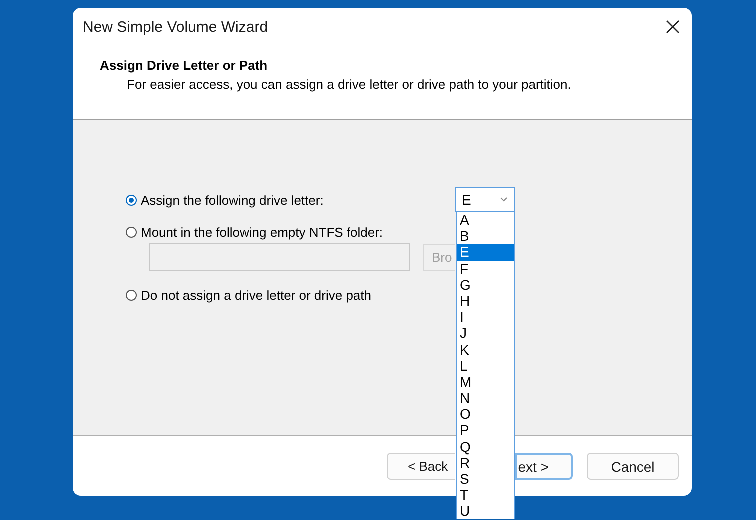 This screenshot has height=520, width=756. I want to click on drive-letter-option: E, so click(485, 252).